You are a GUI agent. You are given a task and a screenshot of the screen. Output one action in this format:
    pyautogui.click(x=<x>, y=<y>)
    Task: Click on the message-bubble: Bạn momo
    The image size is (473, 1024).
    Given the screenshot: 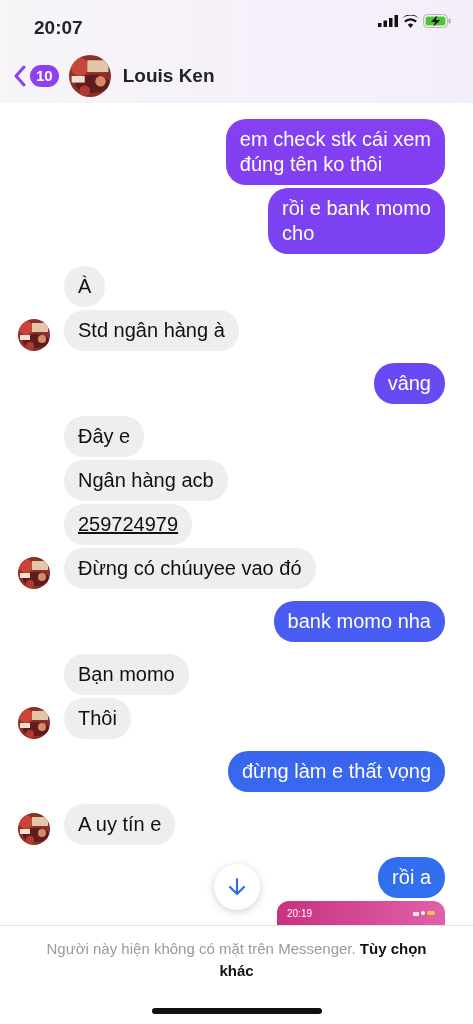 What is the action you would take?
    pyautogui.click(x=126, y=674)
    